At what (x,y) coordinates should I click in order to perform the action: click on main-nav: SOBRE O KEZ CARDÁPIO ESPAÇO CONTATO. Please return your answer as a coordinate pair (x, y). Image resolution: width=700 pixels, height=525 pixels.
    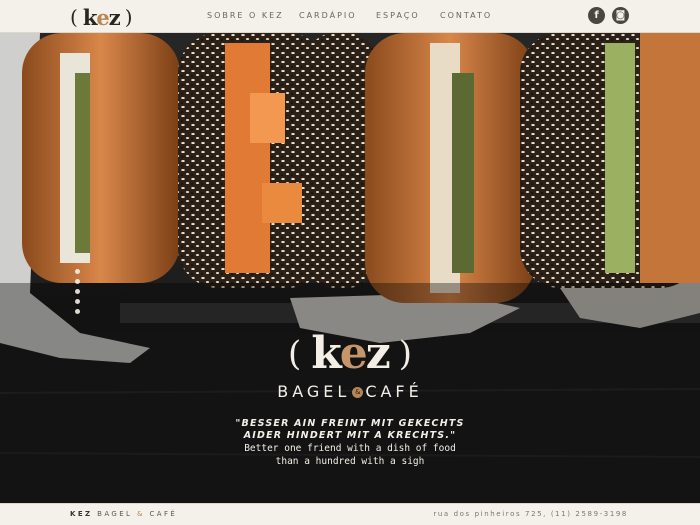
    Looking at the image, I should click on (349, 15).